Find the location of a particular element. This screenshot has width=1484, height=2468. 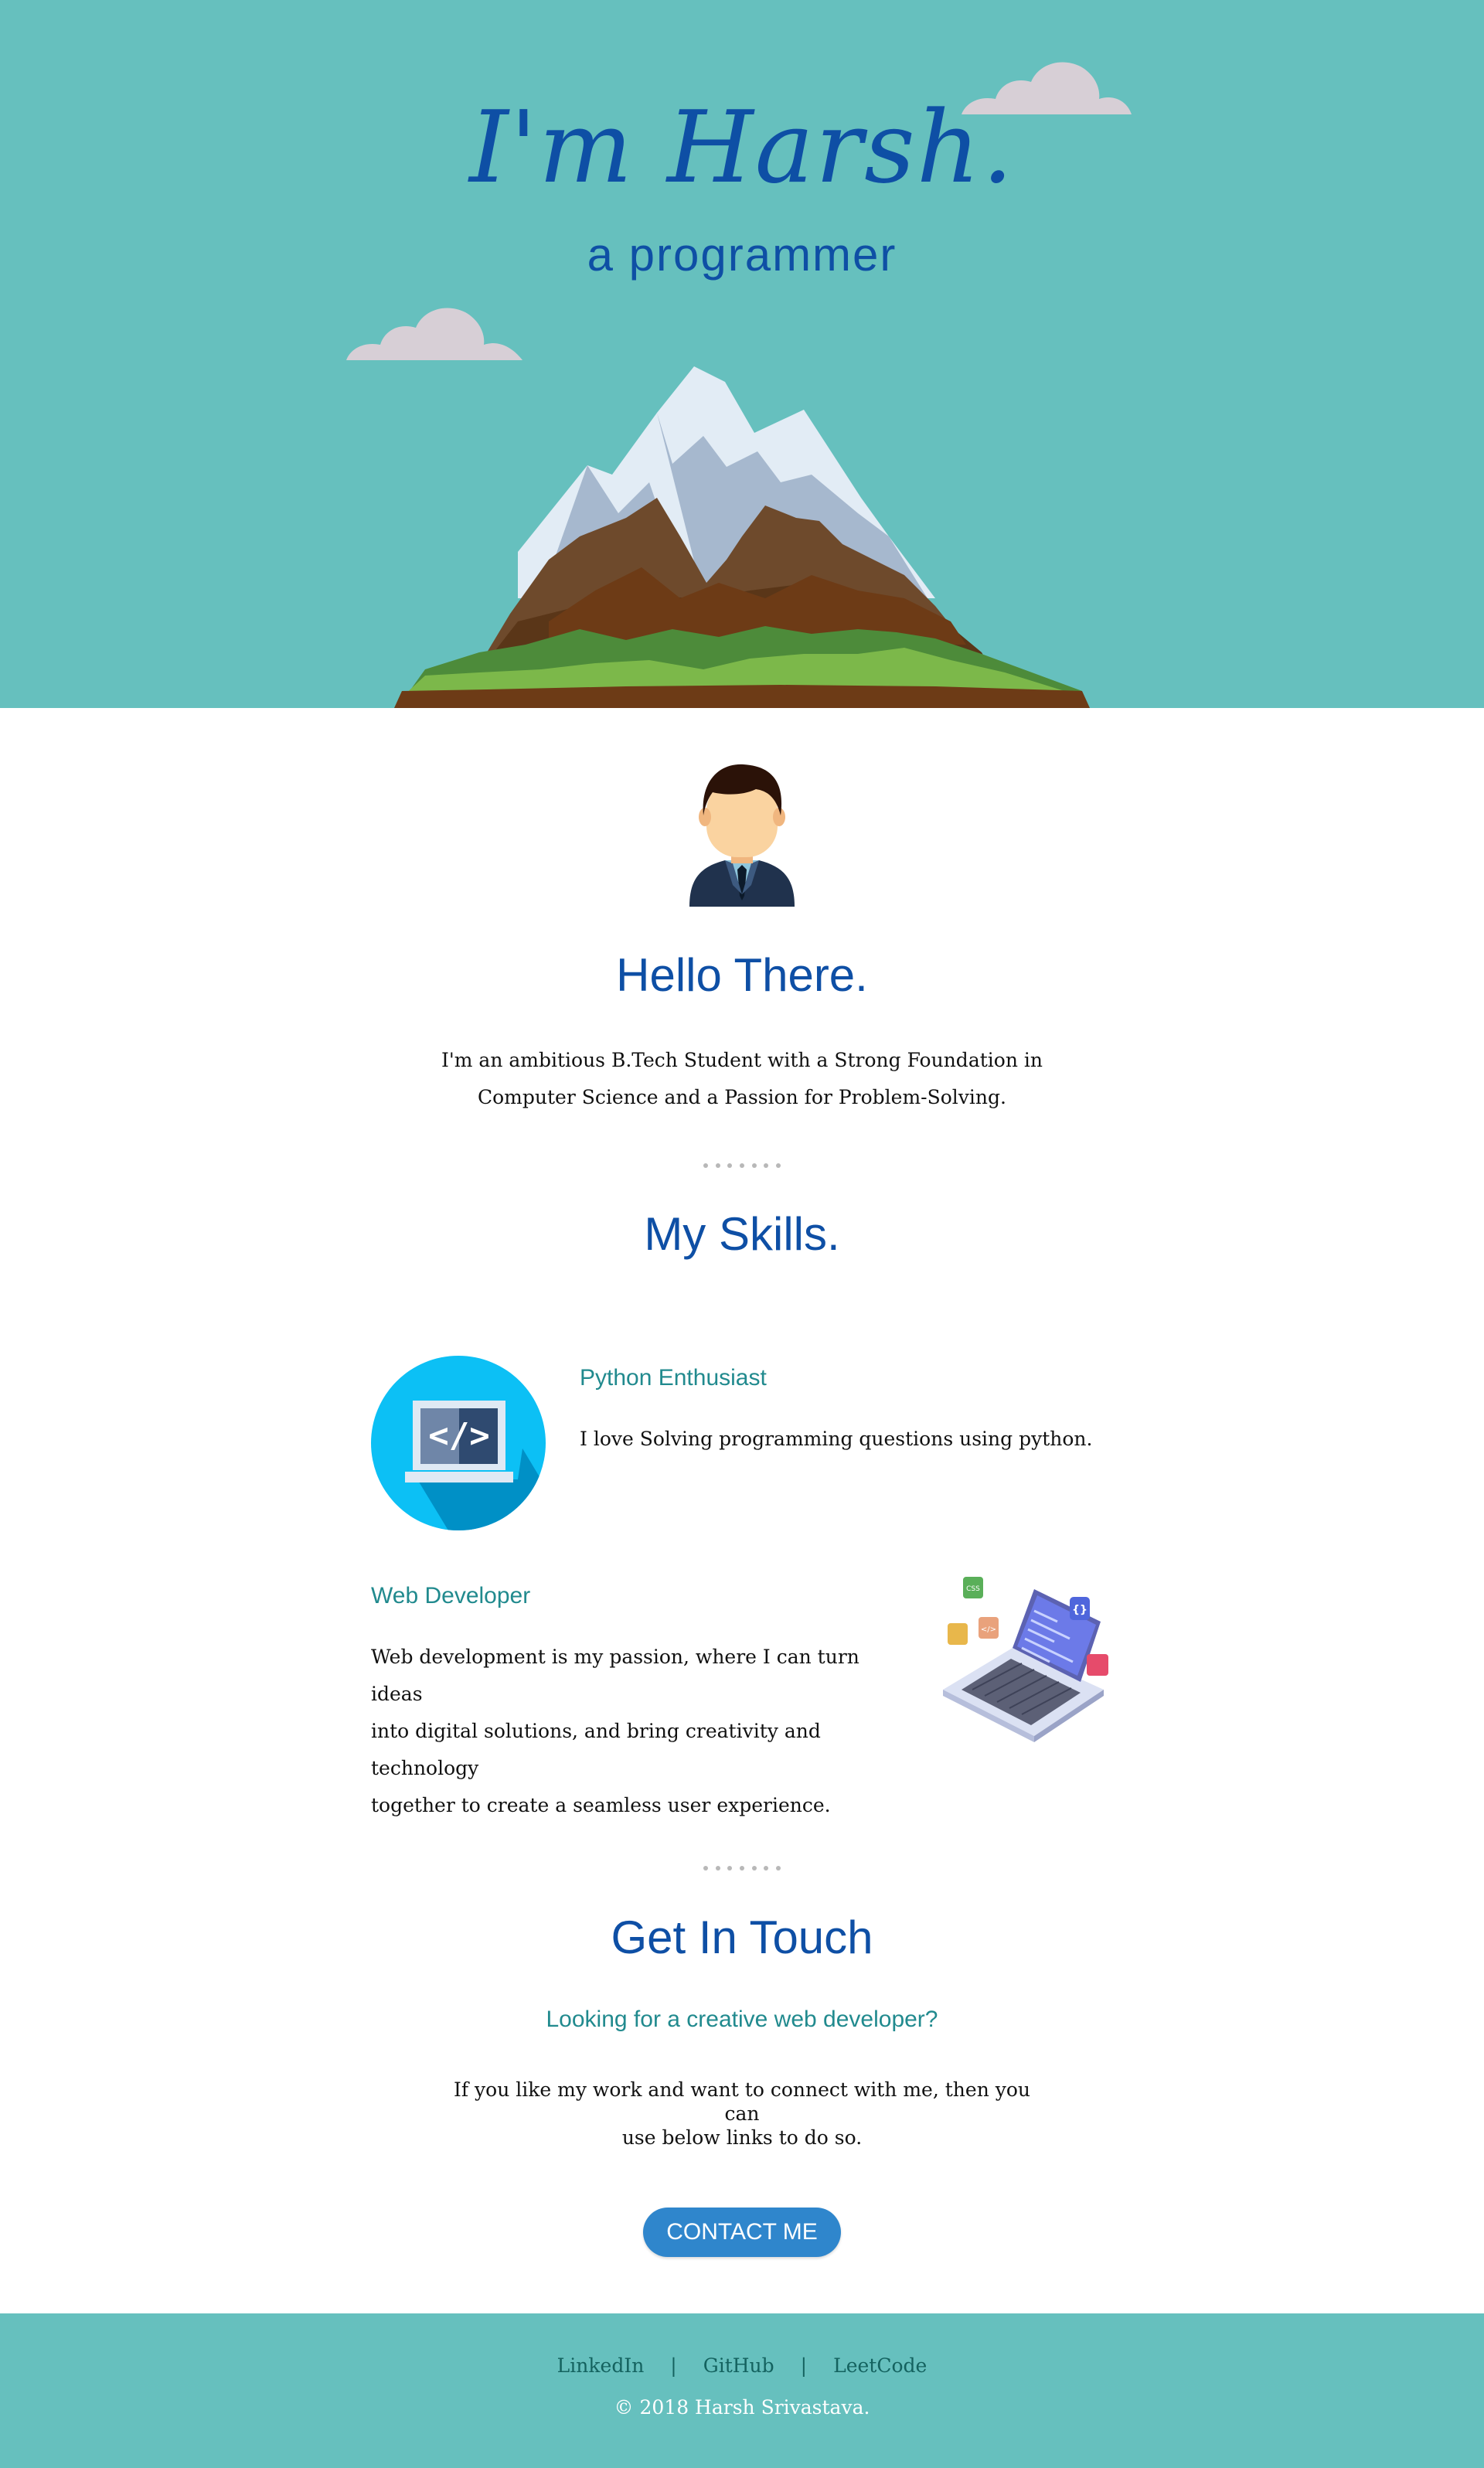

avatar-icon is located at coordinates (742, 835).